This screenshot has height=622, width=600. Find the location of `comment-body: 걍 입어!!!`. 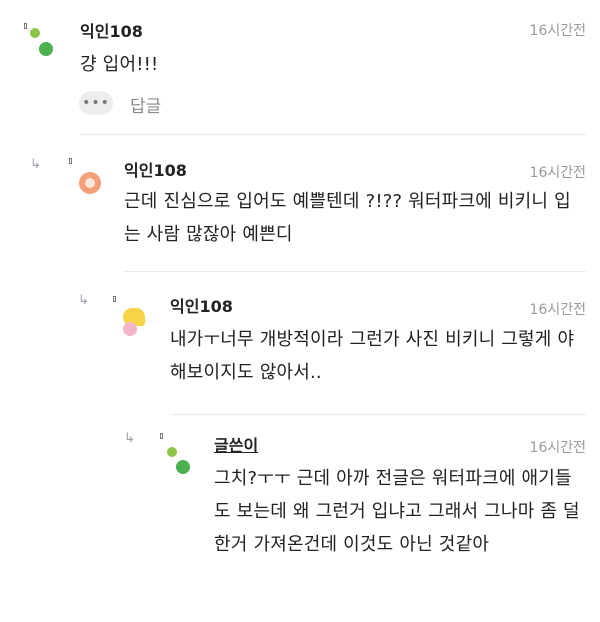

comment-body: 걍 입어!!! is located at coordinates (119, 64).